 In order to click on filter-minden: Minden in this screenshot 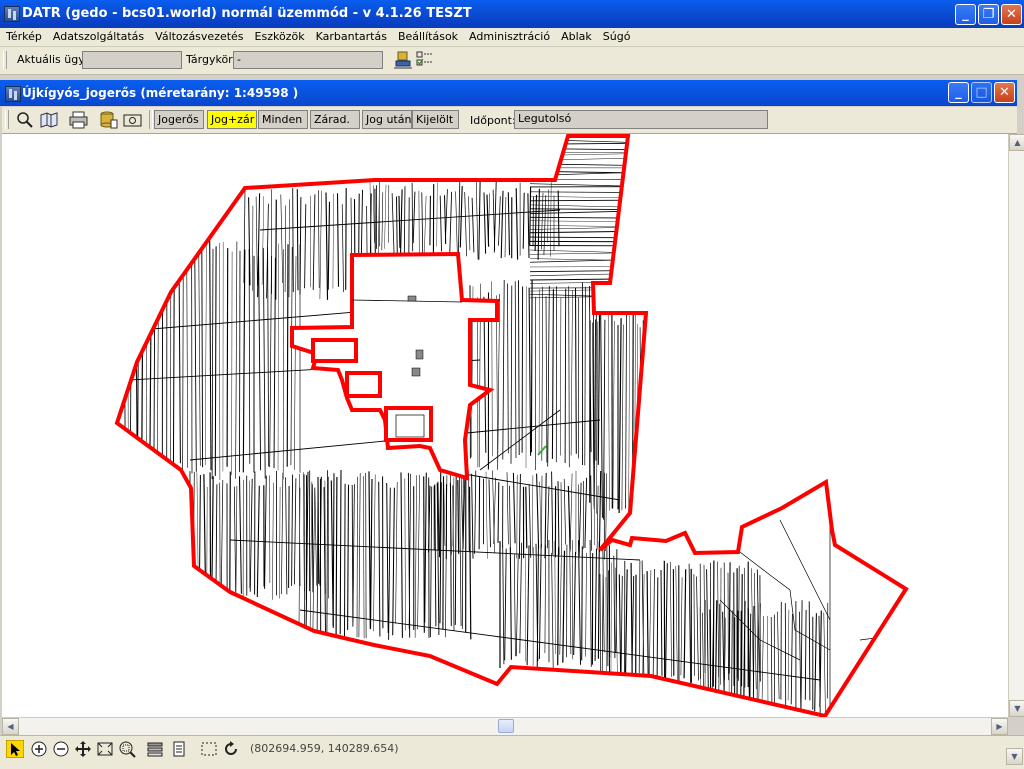, I will do `click(283, 119)`.